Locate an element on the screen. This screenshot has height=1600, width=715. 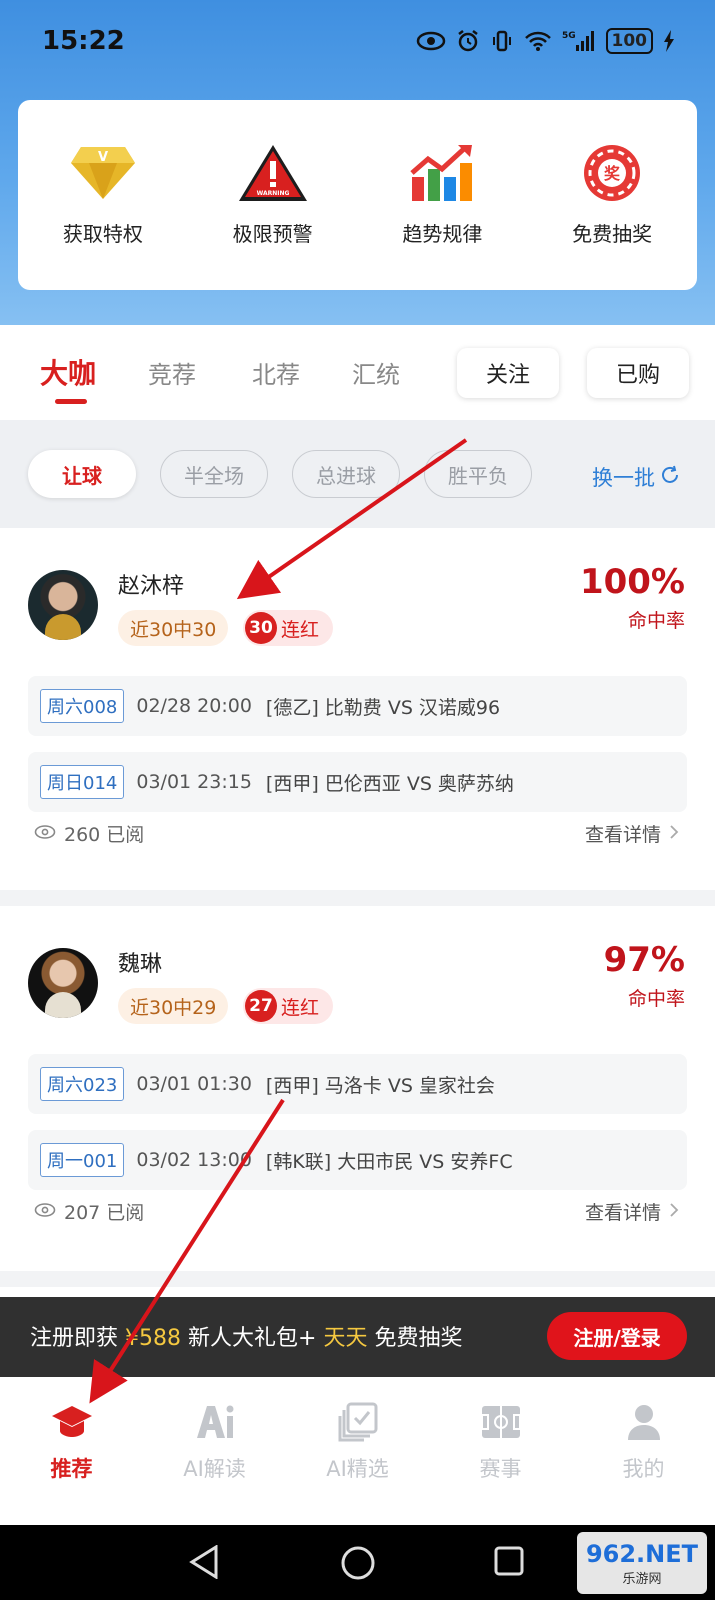
tab-beijian: 北荐 is located at coordinates (276, 372).